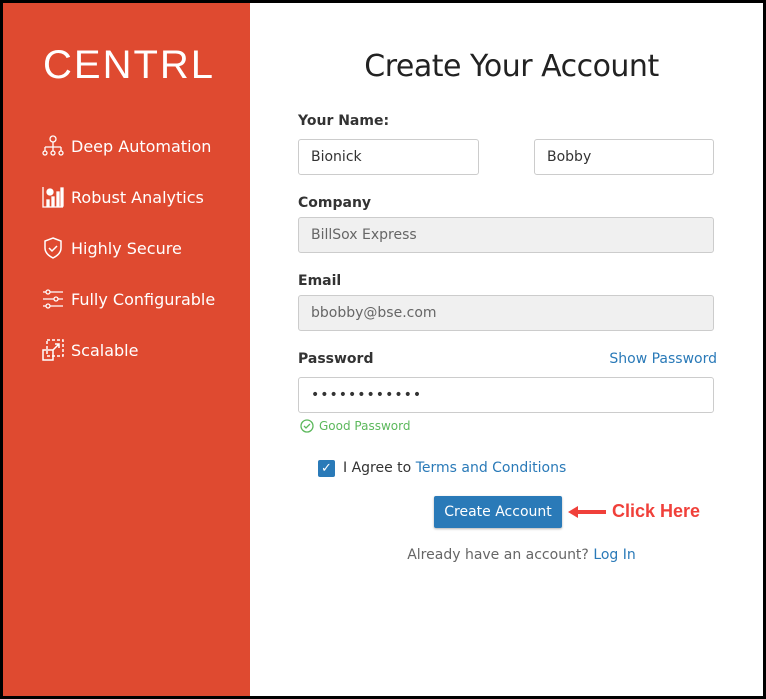 Image resolution: width=766 pixels, height=699 pixels. Describe the element at coordinates (614, 555) in the screenshot. I see `login-link: Log In` at that location.